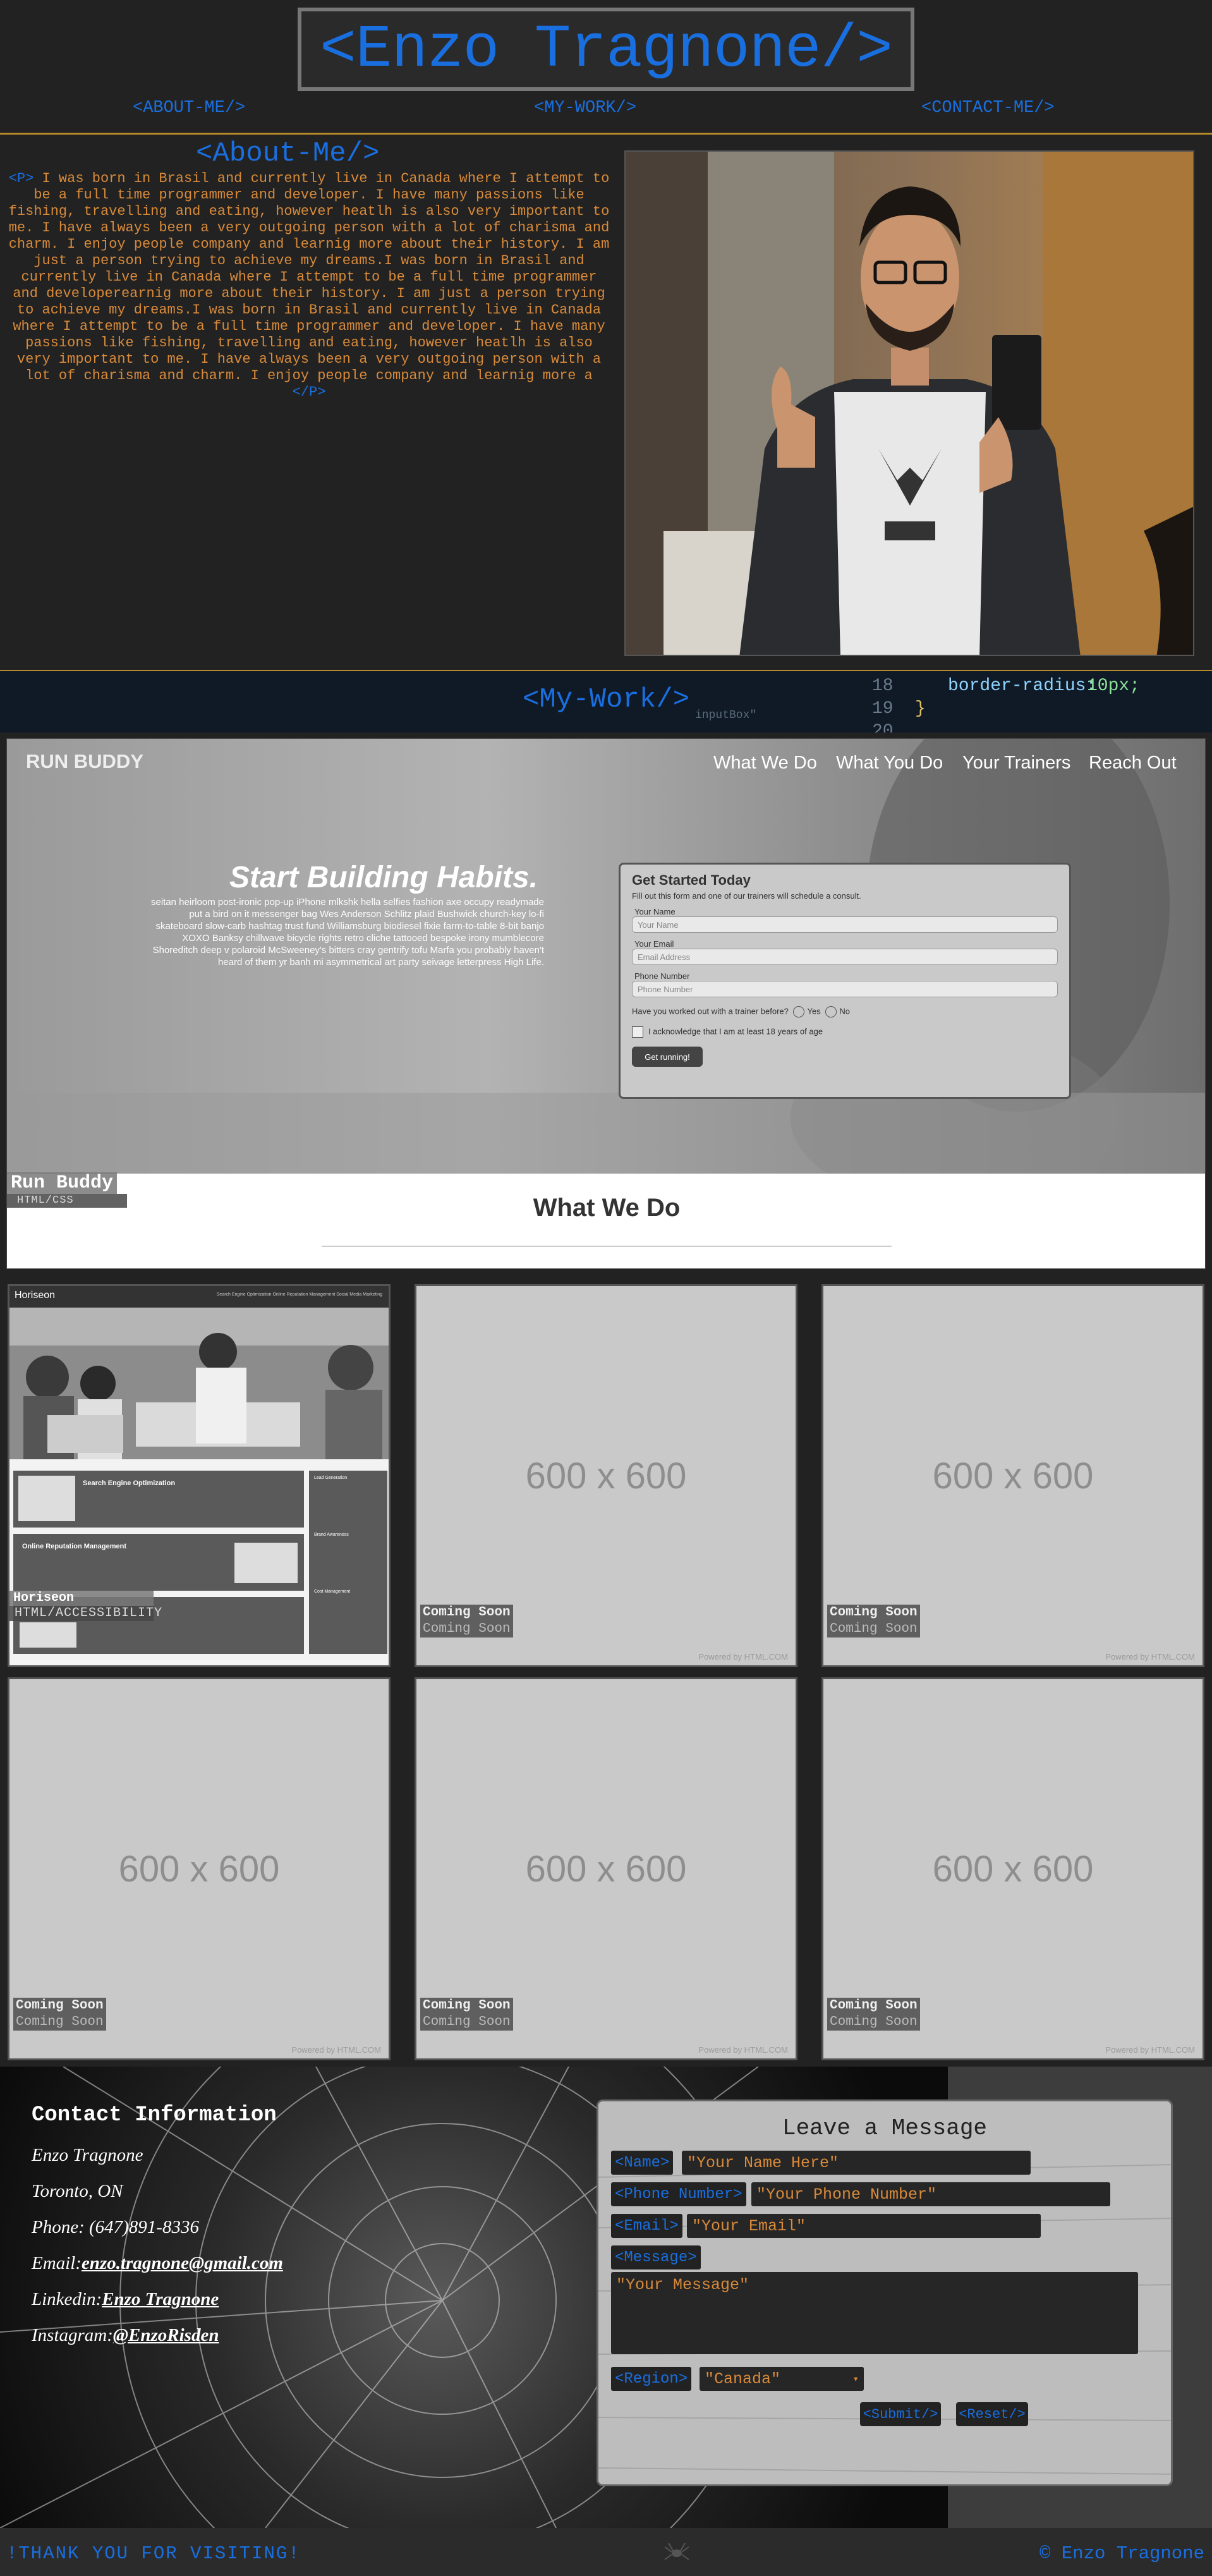  Describe the element at coordinates (1121, 2553) in the screenshot. I see `footer-copyright: © Enzo Tragnone` at that location.